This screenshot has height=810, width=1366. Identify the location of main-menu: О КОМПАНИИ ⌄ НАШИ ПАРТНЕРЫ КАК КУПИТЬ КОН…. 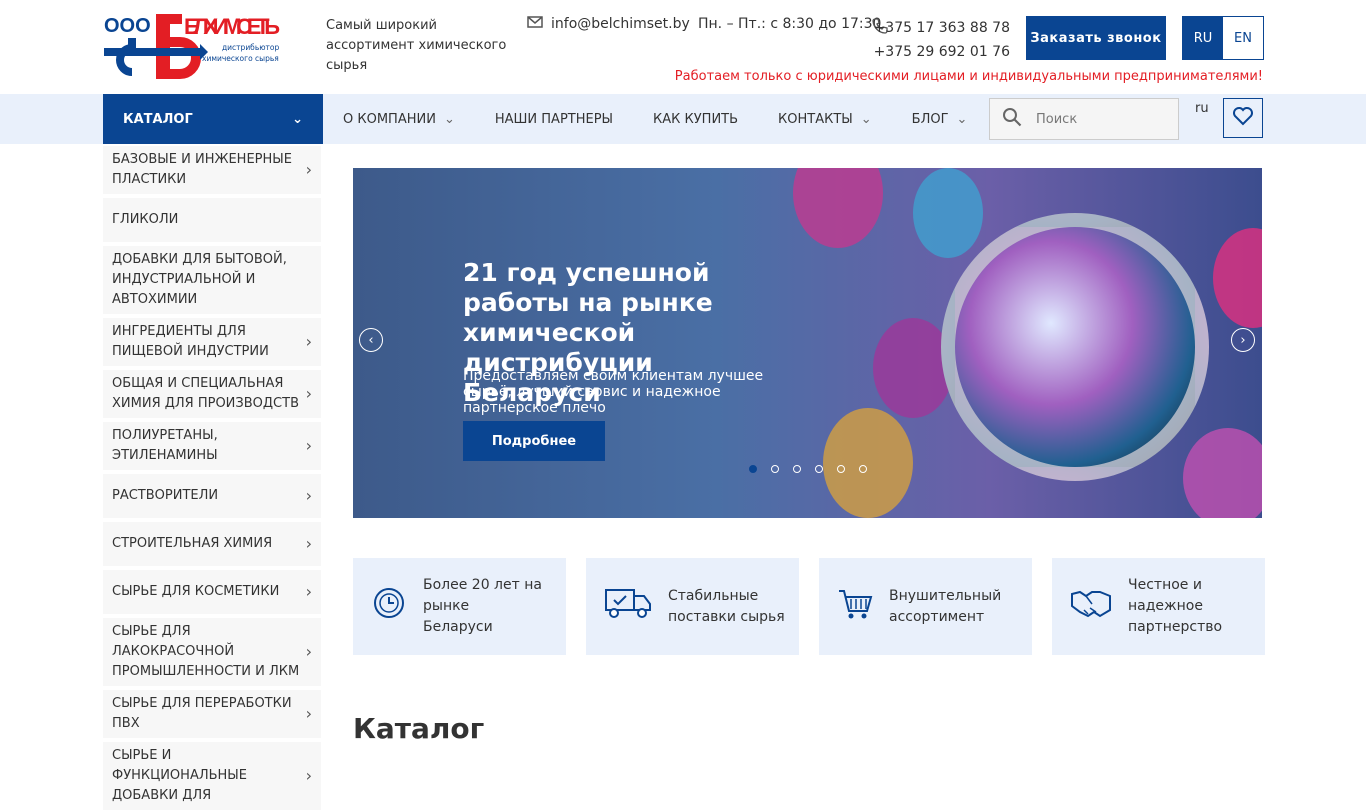
(655, 119).